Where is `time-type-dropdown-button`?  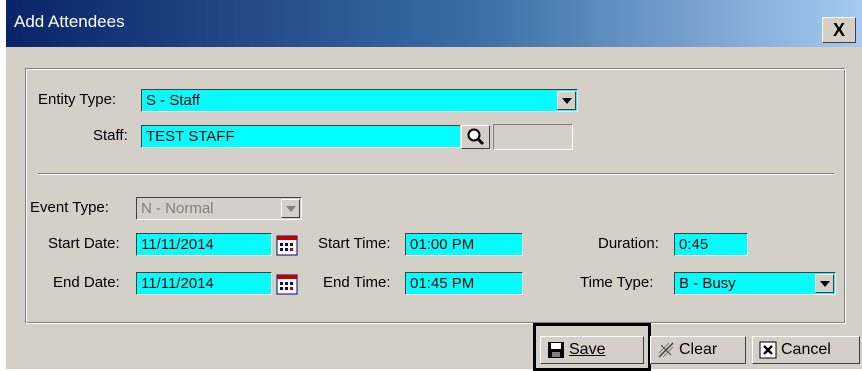
time-type-dropdown-button is located at coordinates (824, 283).